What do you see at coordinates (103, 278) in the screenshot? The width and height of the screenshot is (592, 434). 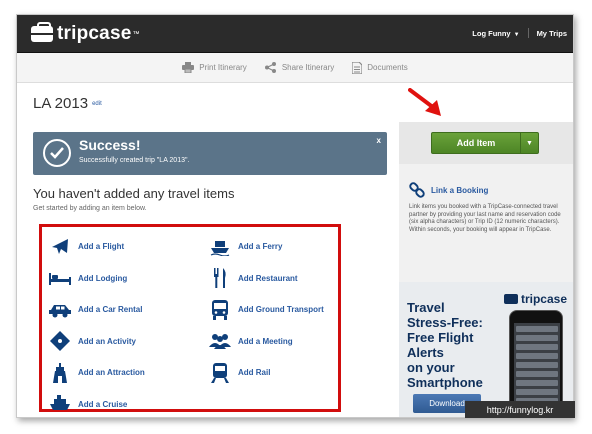 I see `item-label: Add Lodging` at bounding box center [103, 278].